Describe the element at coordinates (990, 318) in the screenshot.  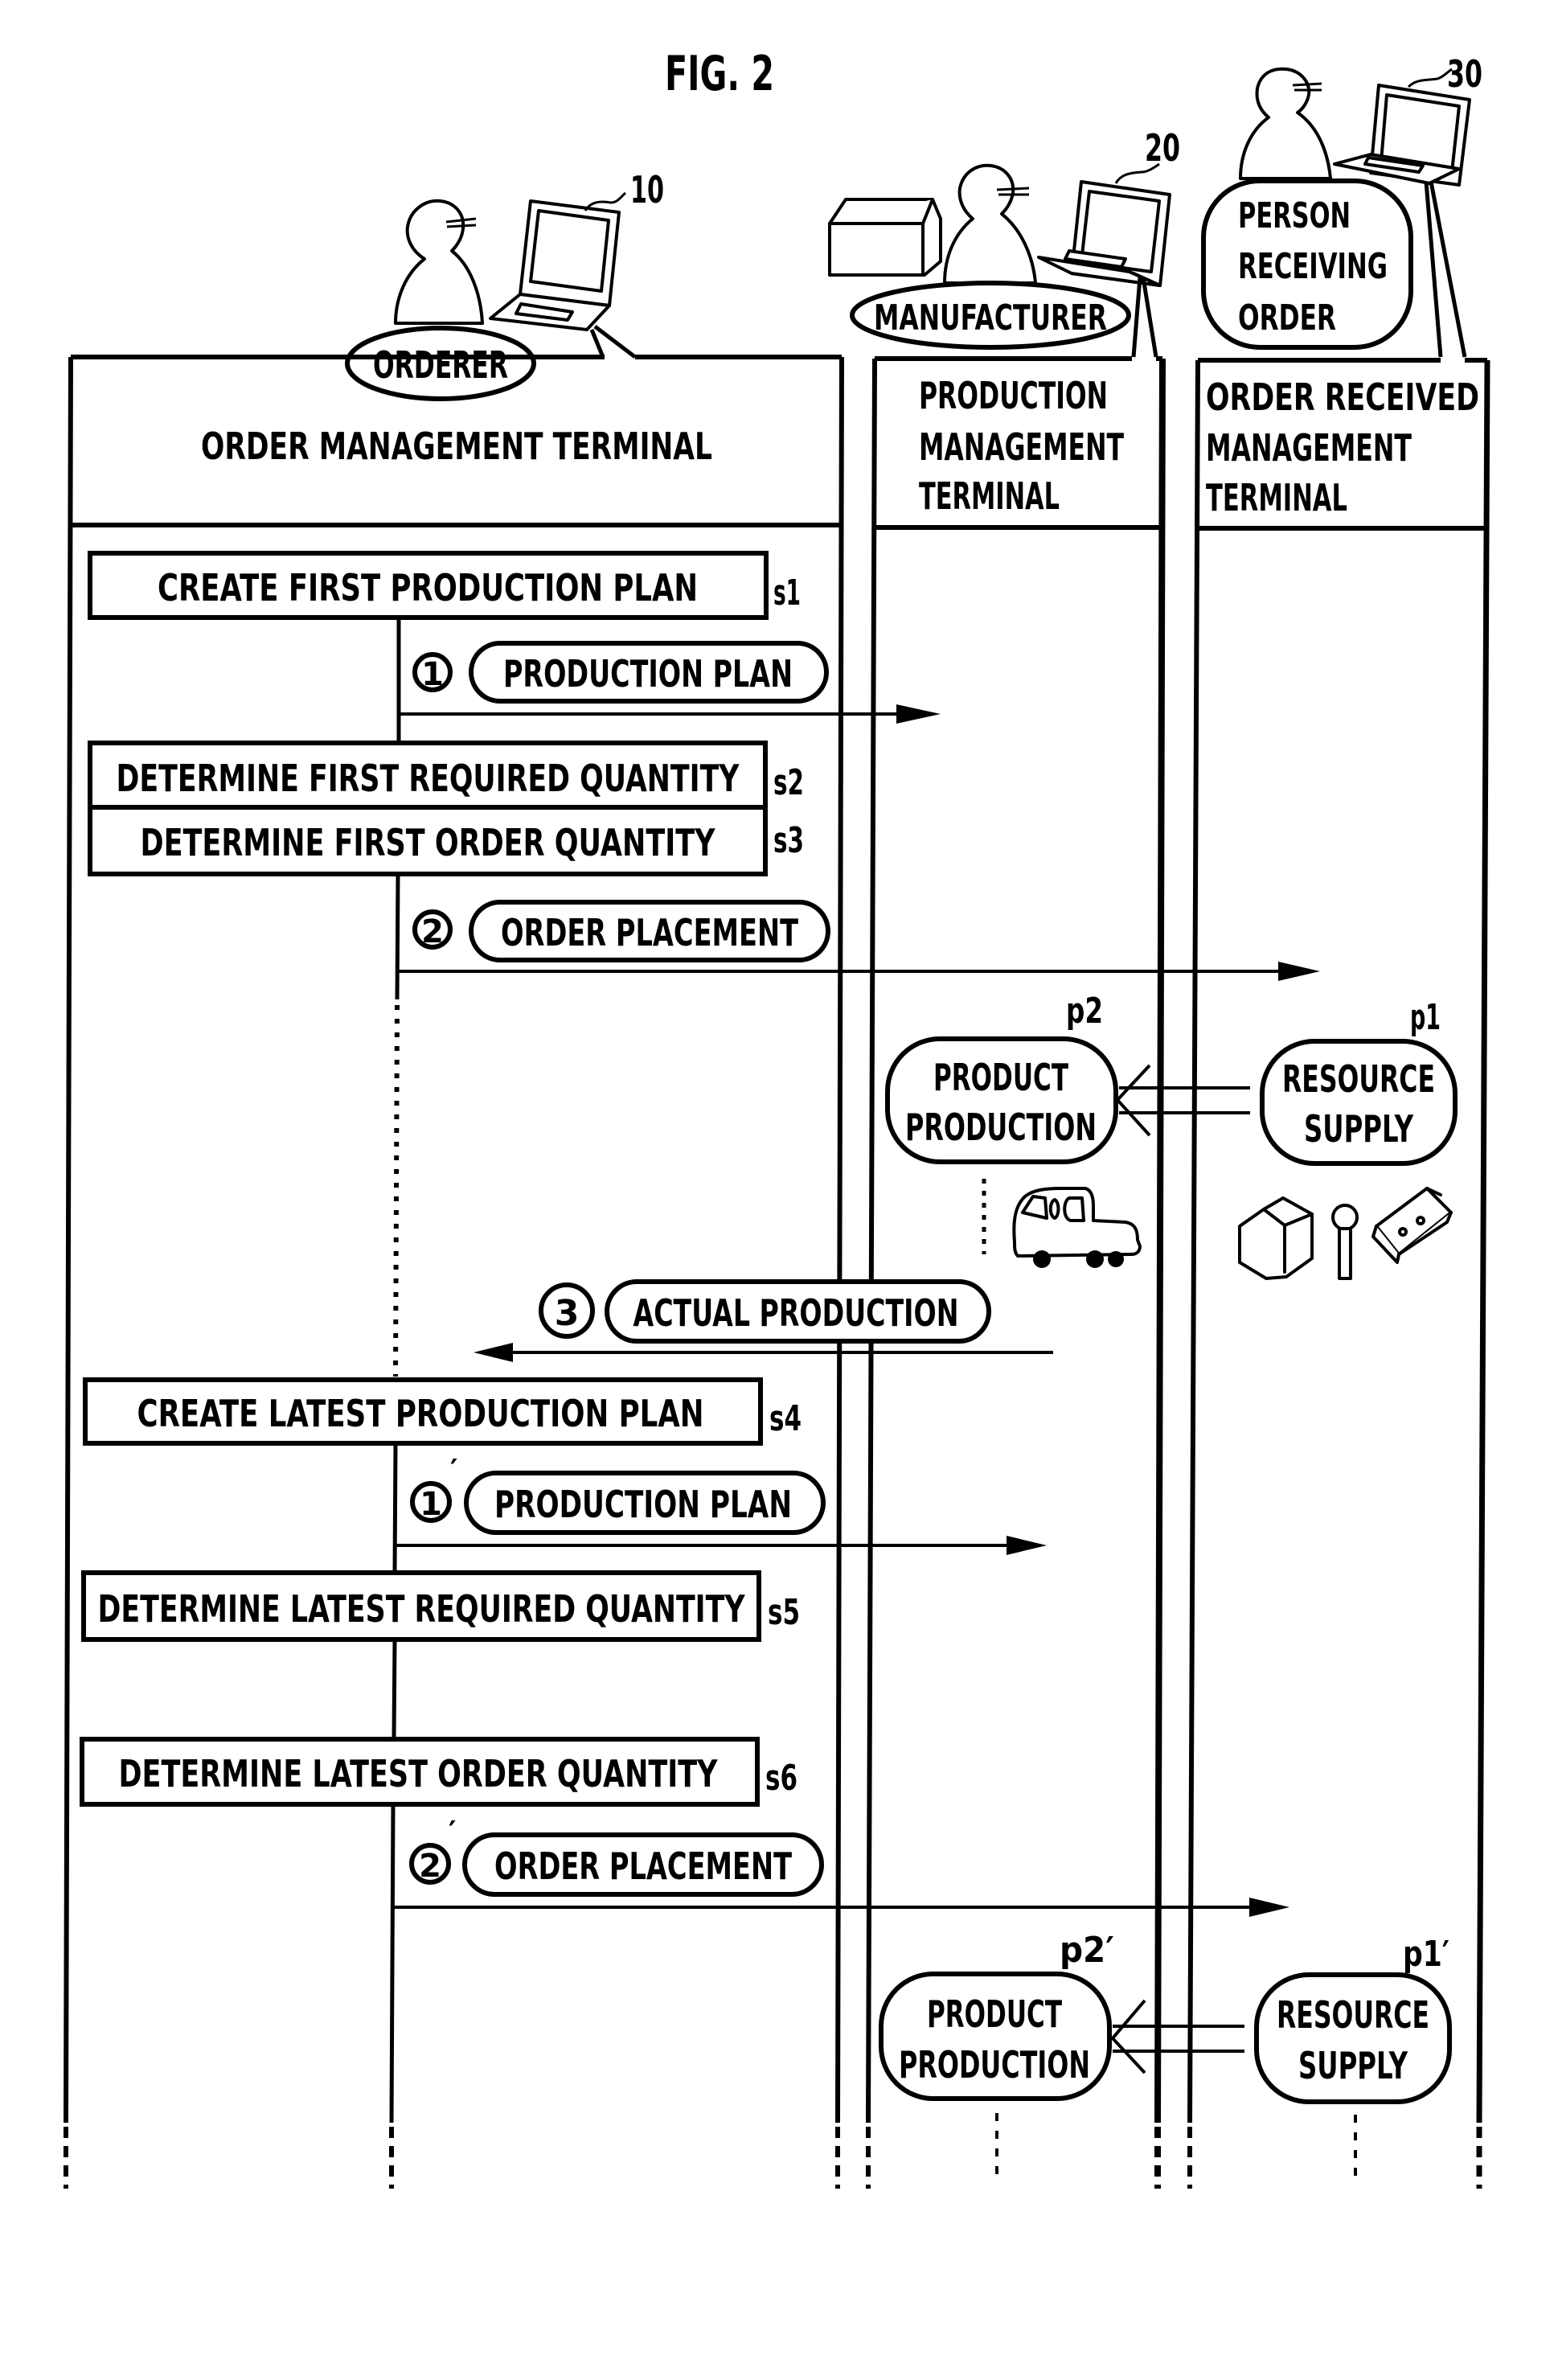
I see `manufacturer-label: MANUFACTURER` at that location.